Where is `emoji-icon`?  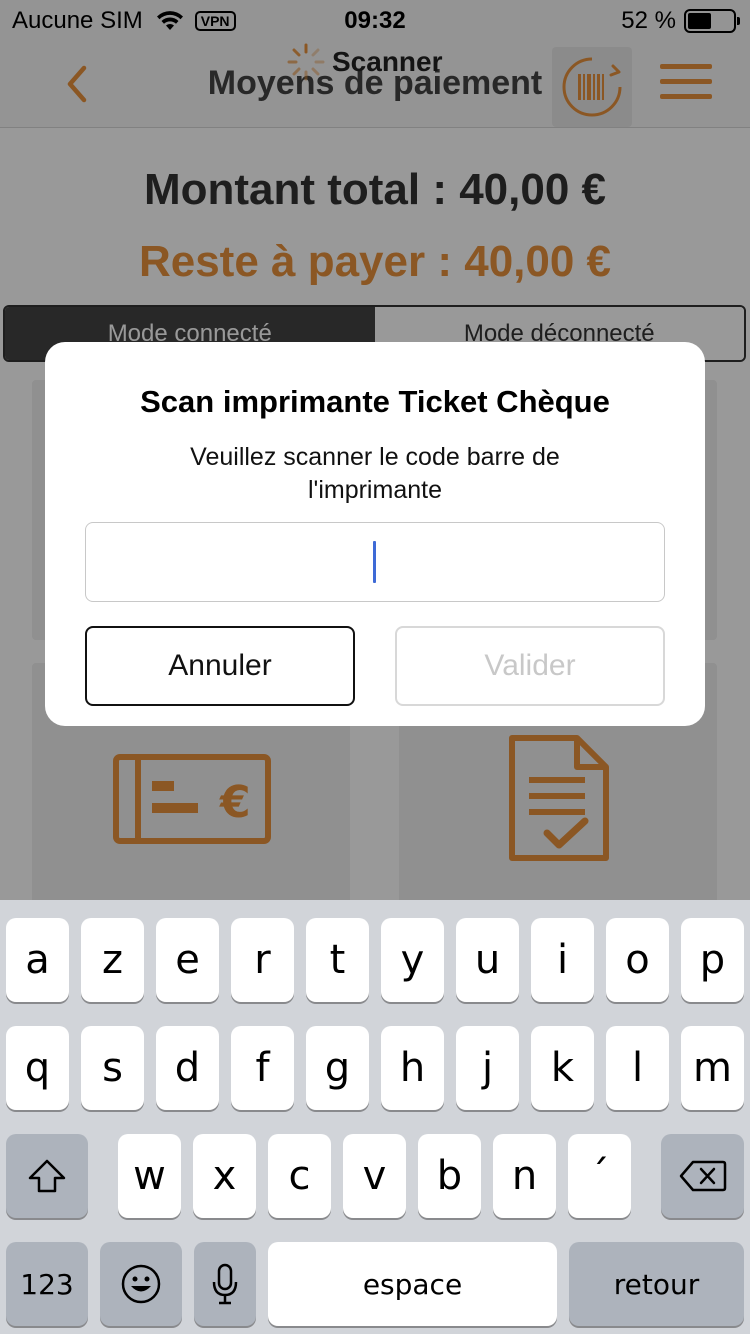
emoji-icon is located at coordinates (141, 1284).